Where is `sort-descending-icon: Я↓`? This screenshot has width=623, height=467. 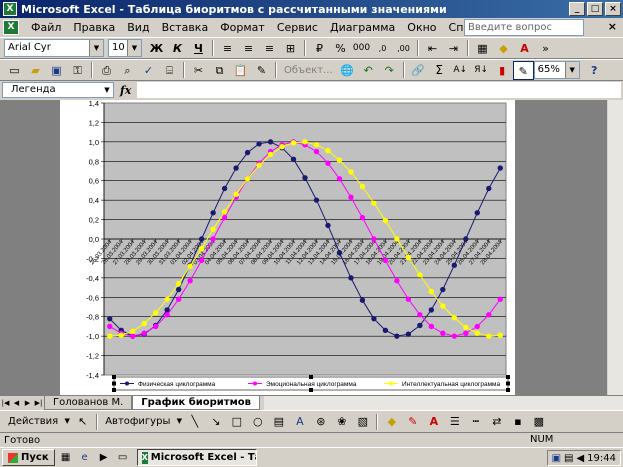 sort-descending-icon: Я↓ is located at coordinates (481, 70).